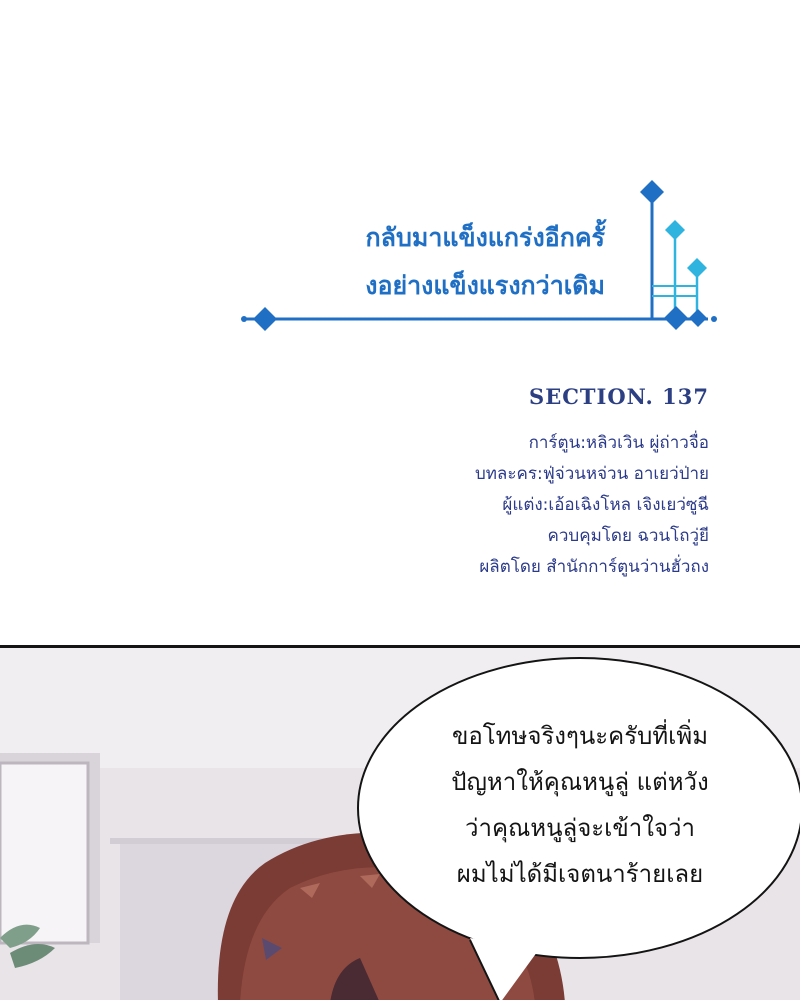 Image resolution: width=800 pixels, height=1000 pixels. What do you see at coordinates (485, 285) in the screenshot?
I see `title-line-2: งอย่างแข็งแรงกว่าเดิม` at bounding box center [485, 285].